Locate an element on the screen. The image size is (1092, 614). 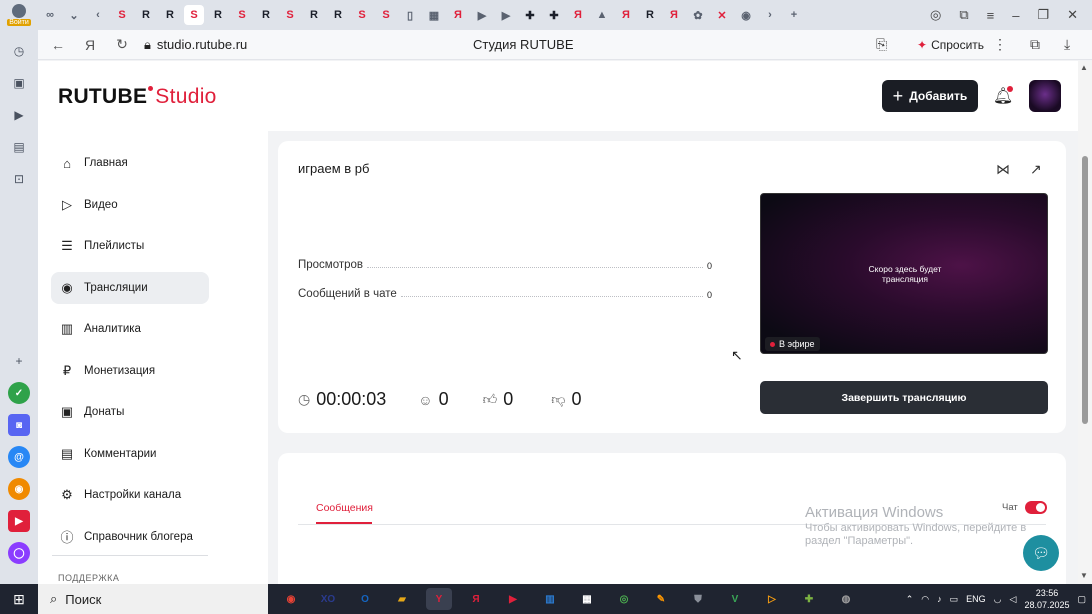
taskbar-app-2: O is located at coordinates (365, 599).